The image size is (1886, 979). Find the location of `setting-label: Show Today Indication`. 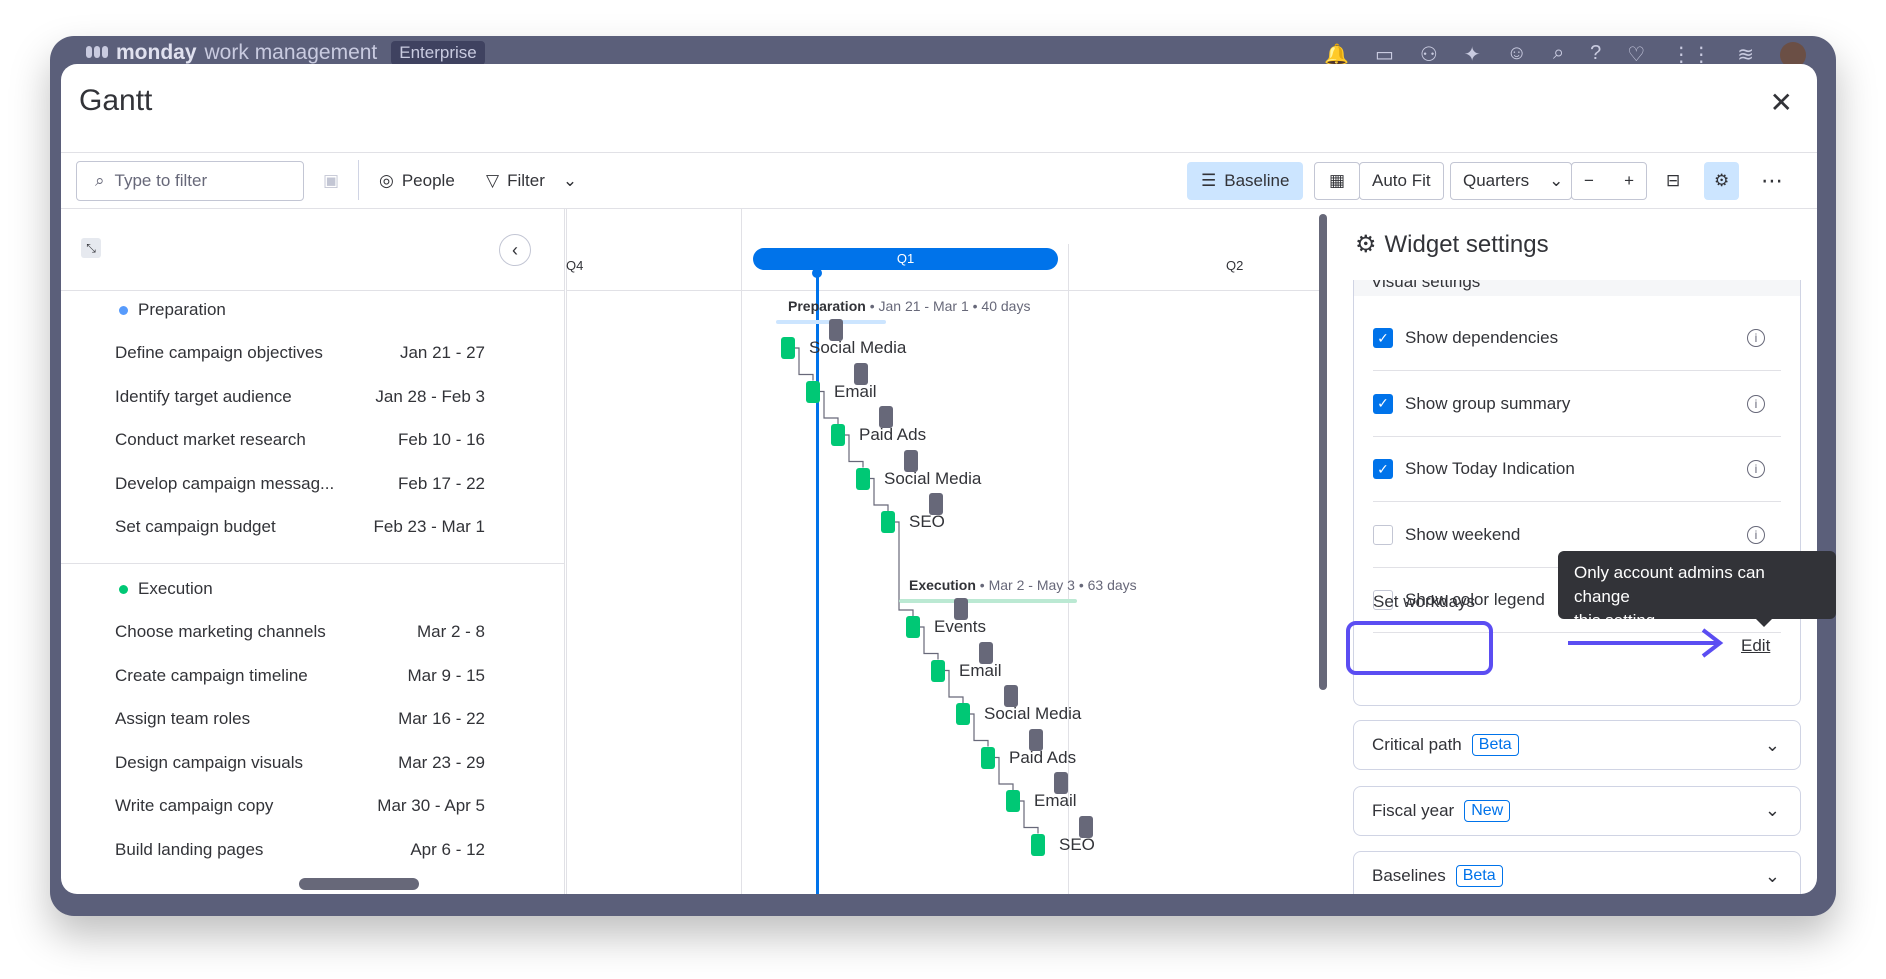

setting-label: Show Today Indication is located at coordinates (1490, 468).